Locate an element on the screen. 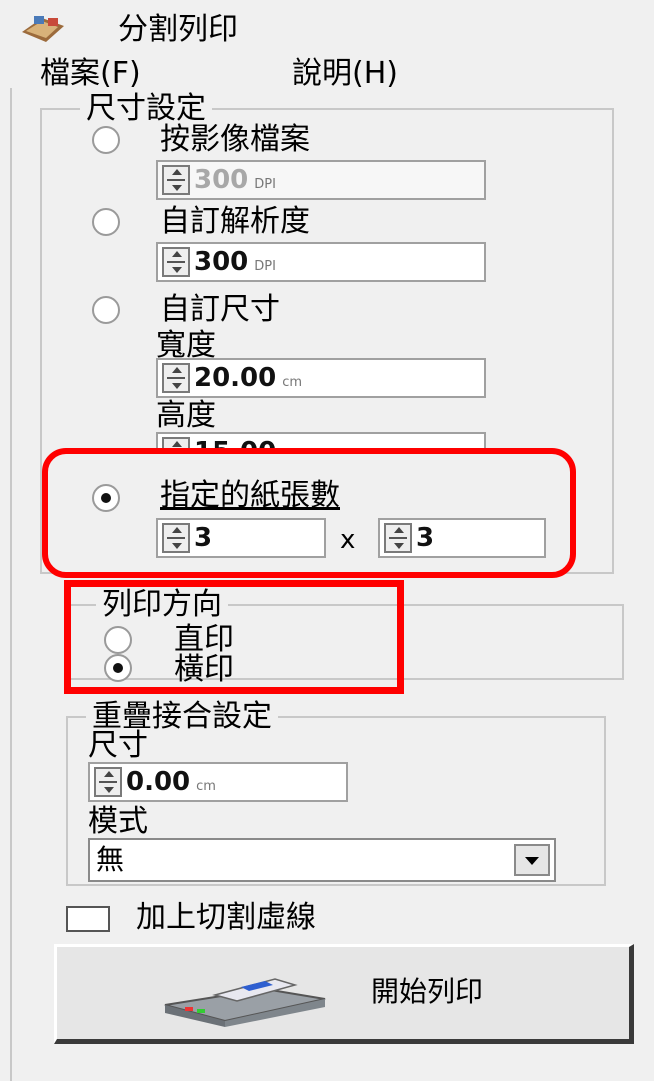  window-title: 分割列印 is located at coordinates (178, 29).